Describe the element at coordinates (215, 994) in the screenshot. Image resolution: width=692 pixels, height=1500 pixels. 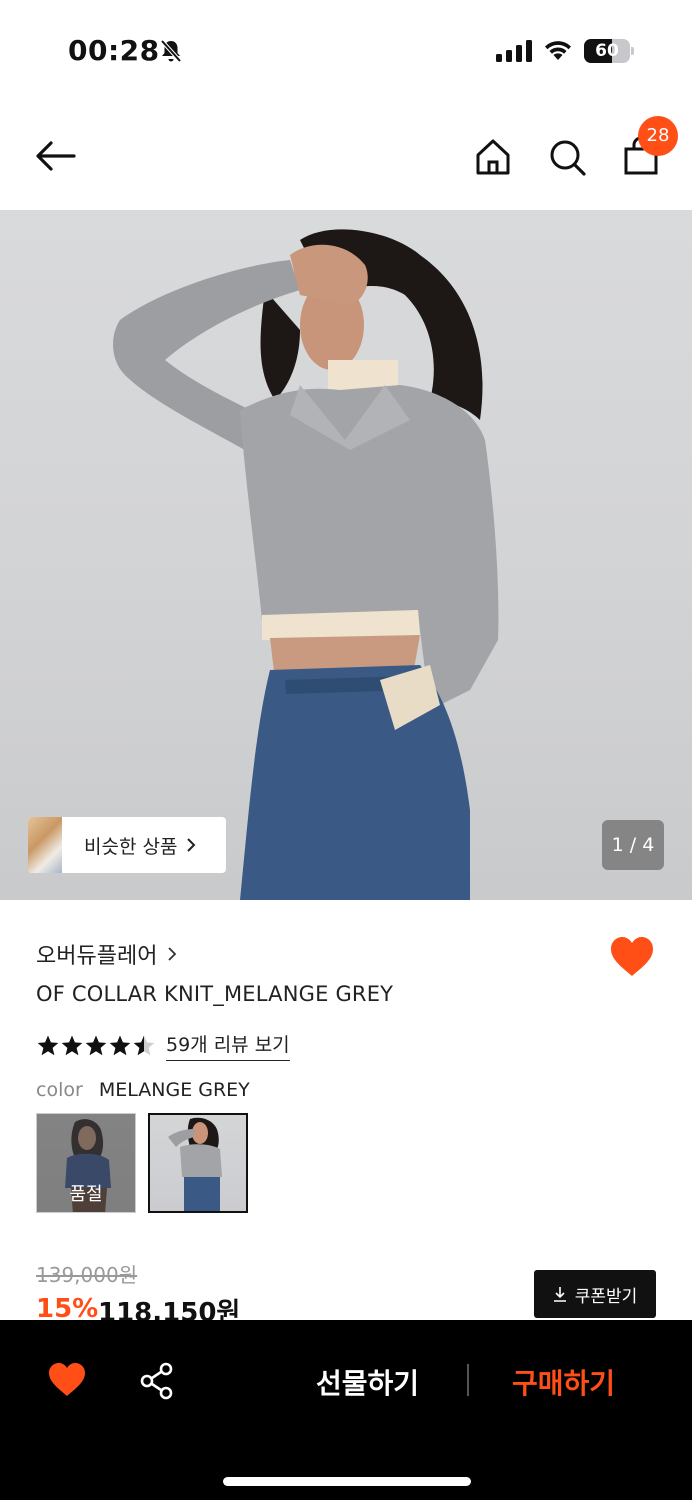
I see `product-title: OF COLLAR KNIT_MELANGE GREY` at that location.